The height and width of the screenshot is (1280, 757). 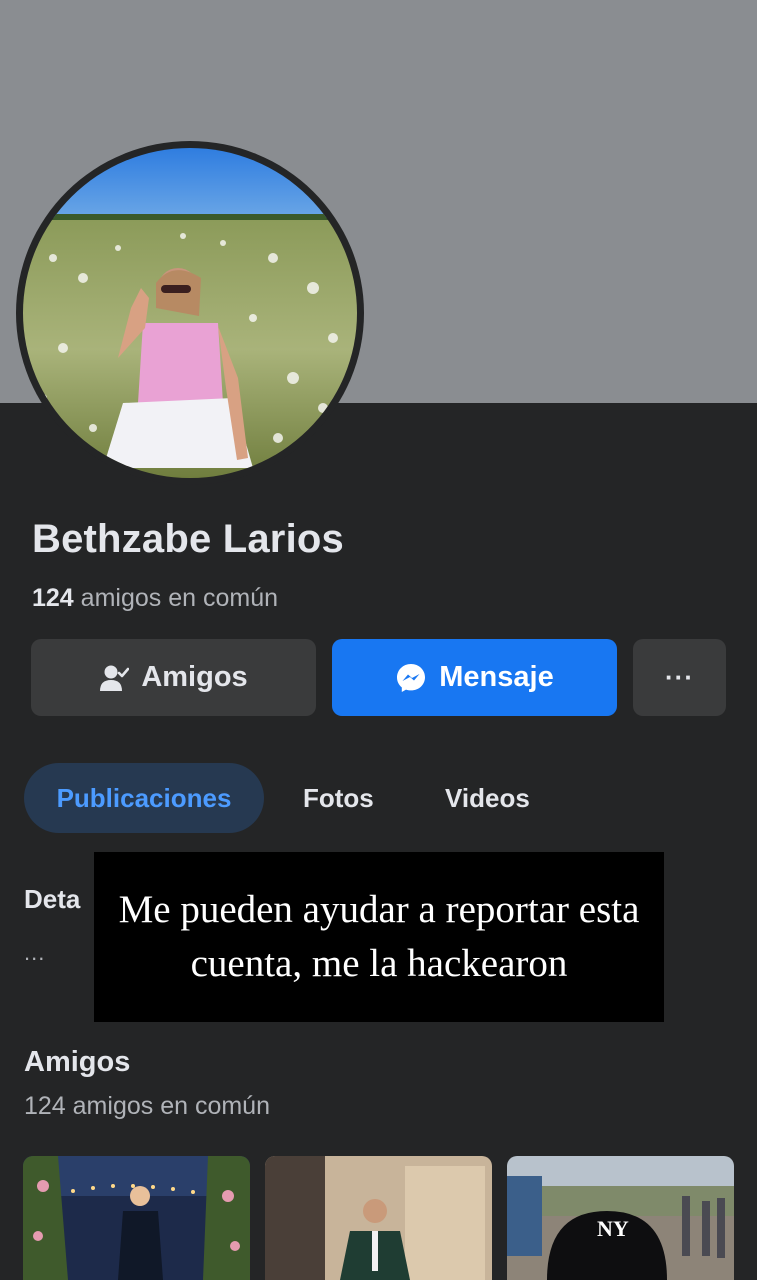 I want to click on profile-avatar, so click(x=190, y=313).